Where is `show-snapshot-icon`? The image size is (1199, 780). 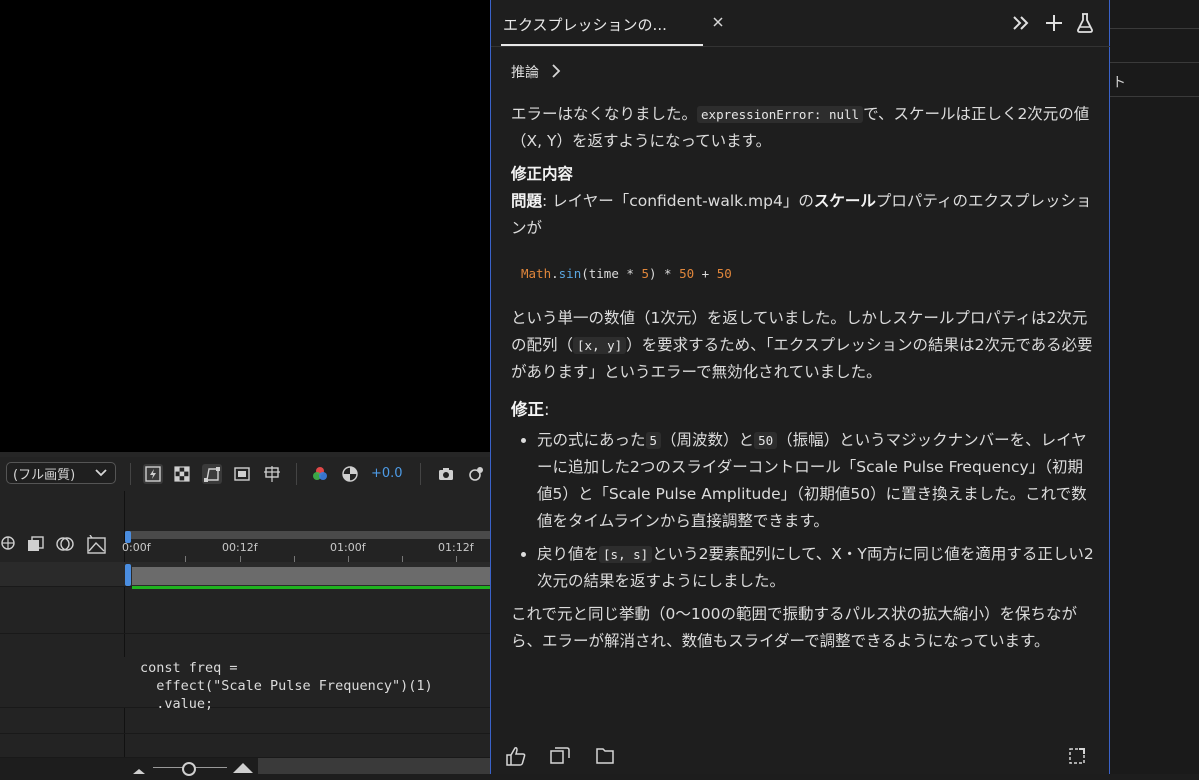
show-snapshot-icon is located at coordinates (476, 474).